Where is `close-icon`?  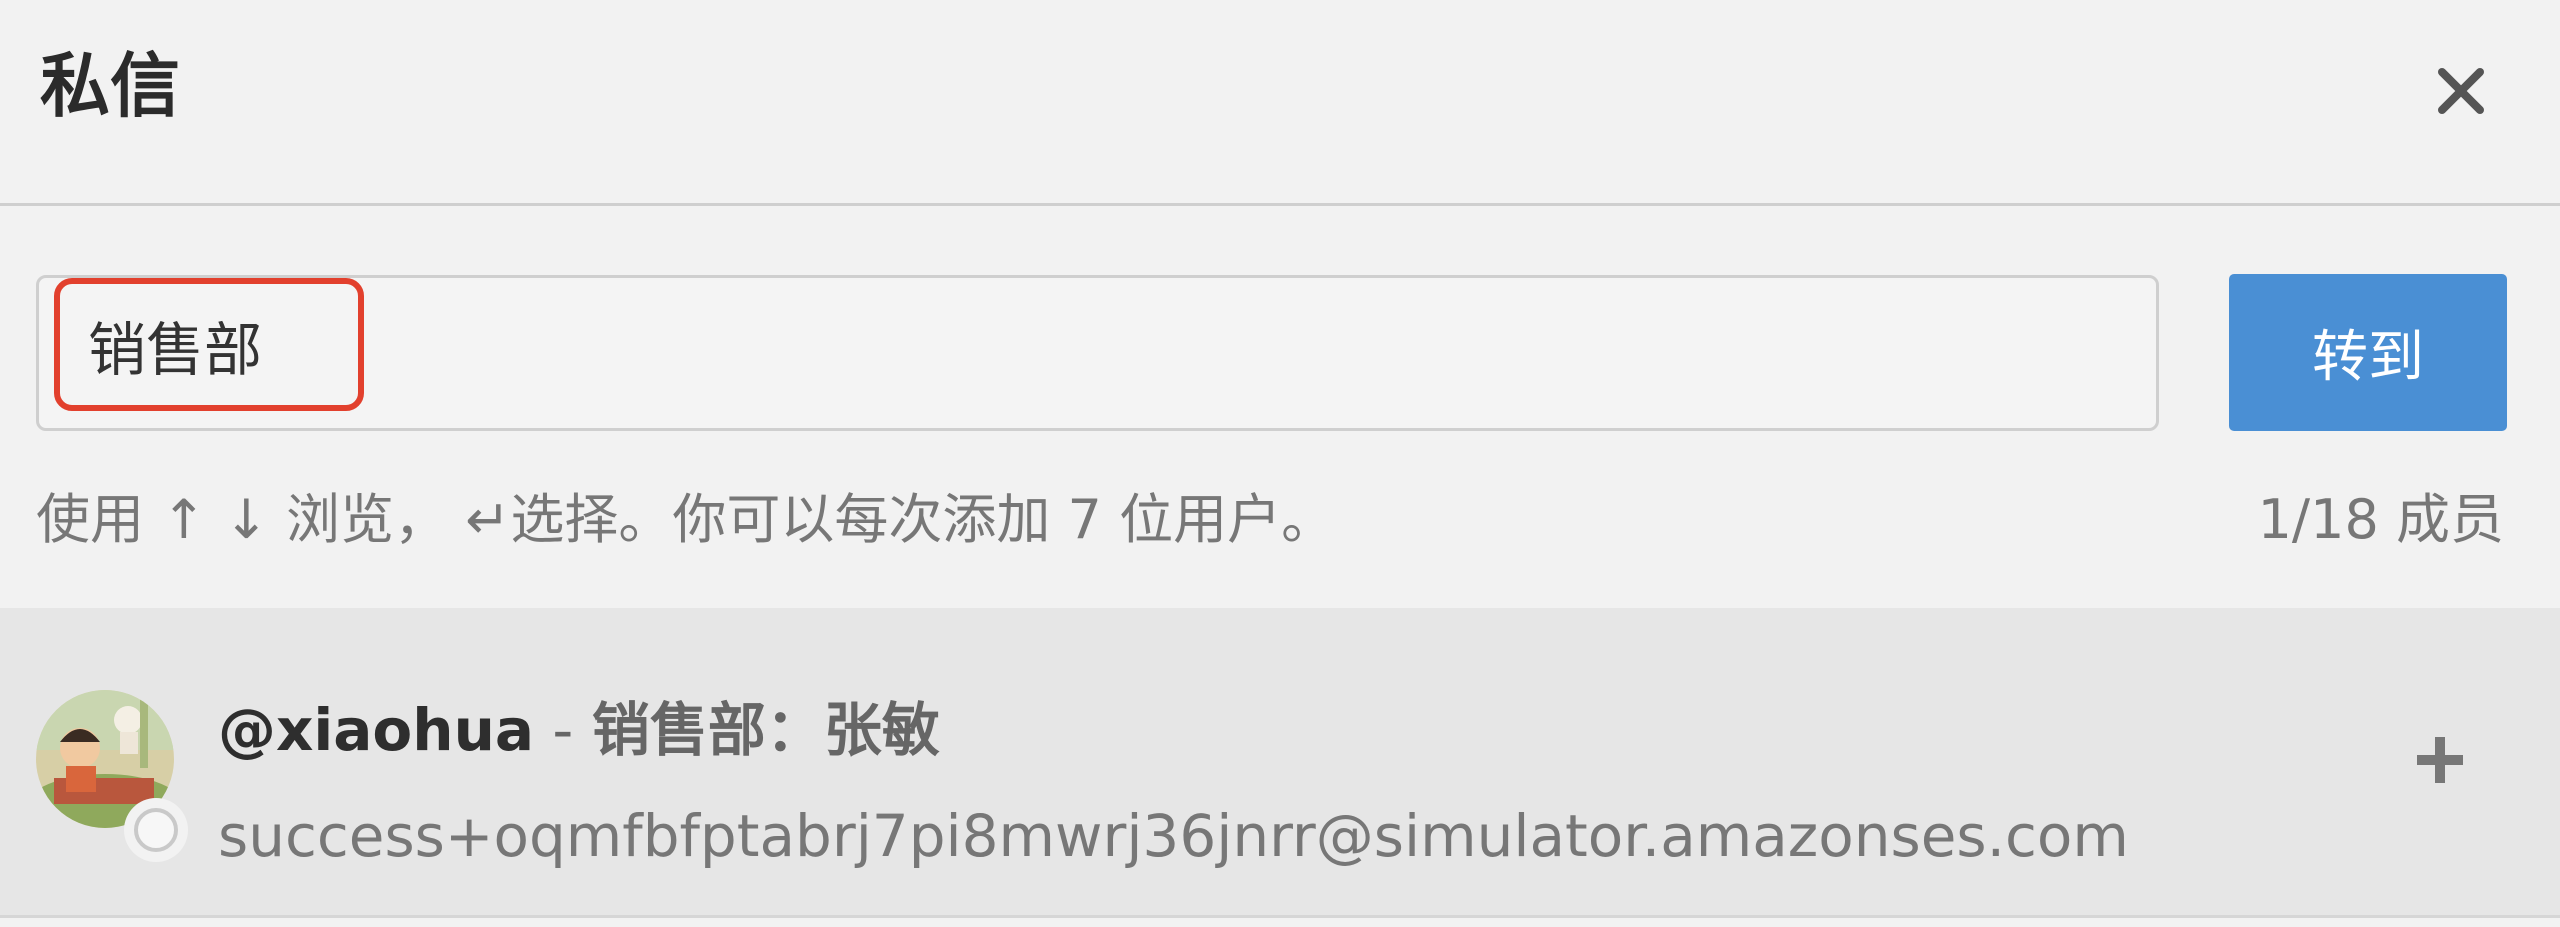 close-icon is located at coordinates (2461, 91).